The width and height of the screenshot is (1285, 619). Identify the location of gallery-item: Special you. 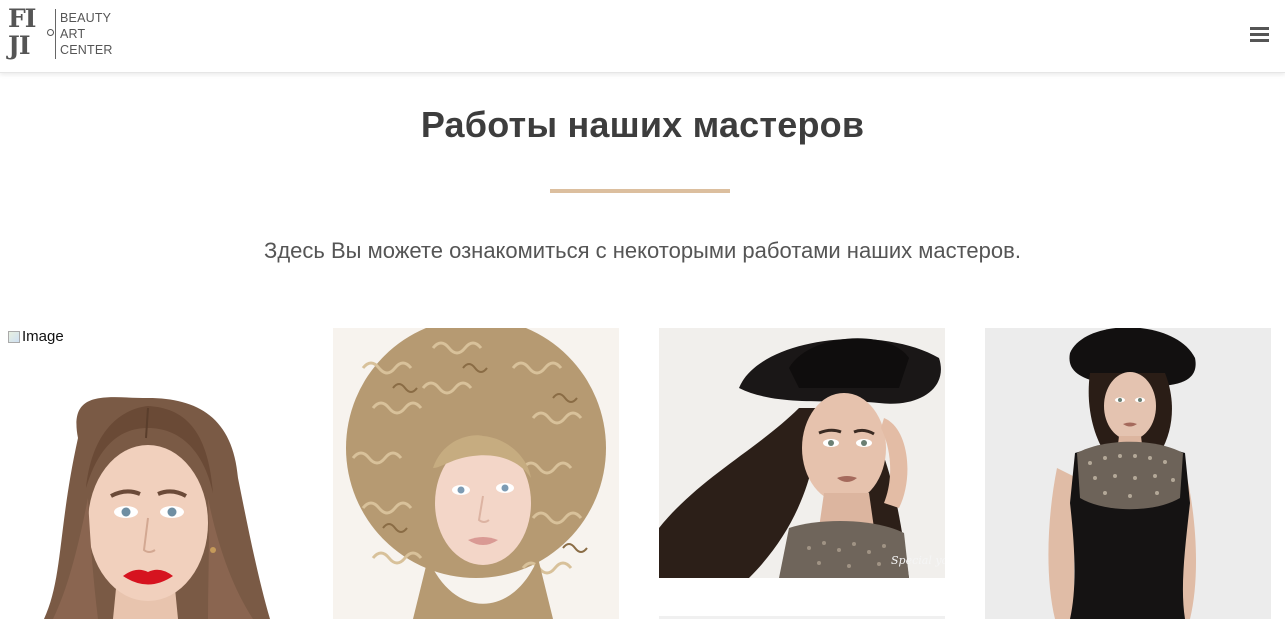
(802, 453).